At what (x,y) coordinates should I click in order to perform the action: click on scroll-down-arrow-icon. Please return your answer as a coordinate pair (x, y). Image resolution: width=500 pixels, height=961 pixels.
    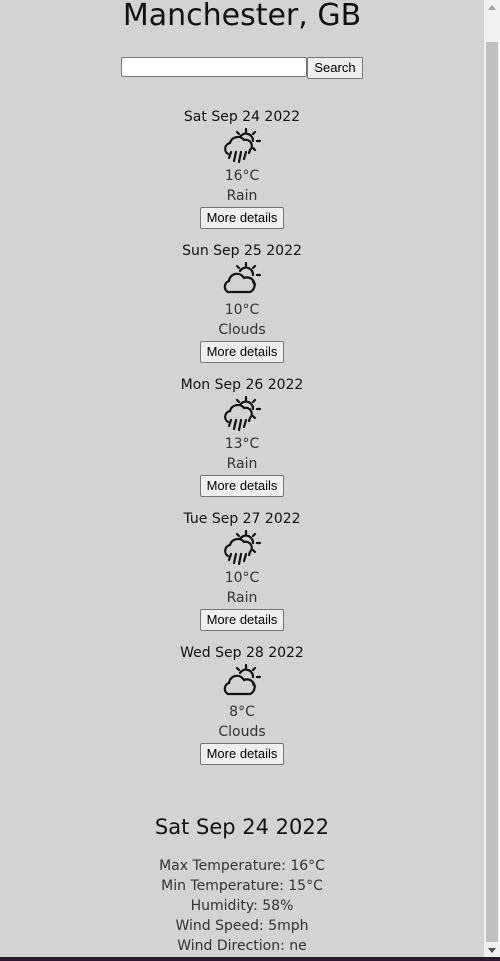
    Looking at the image, I should click on (492, 950).